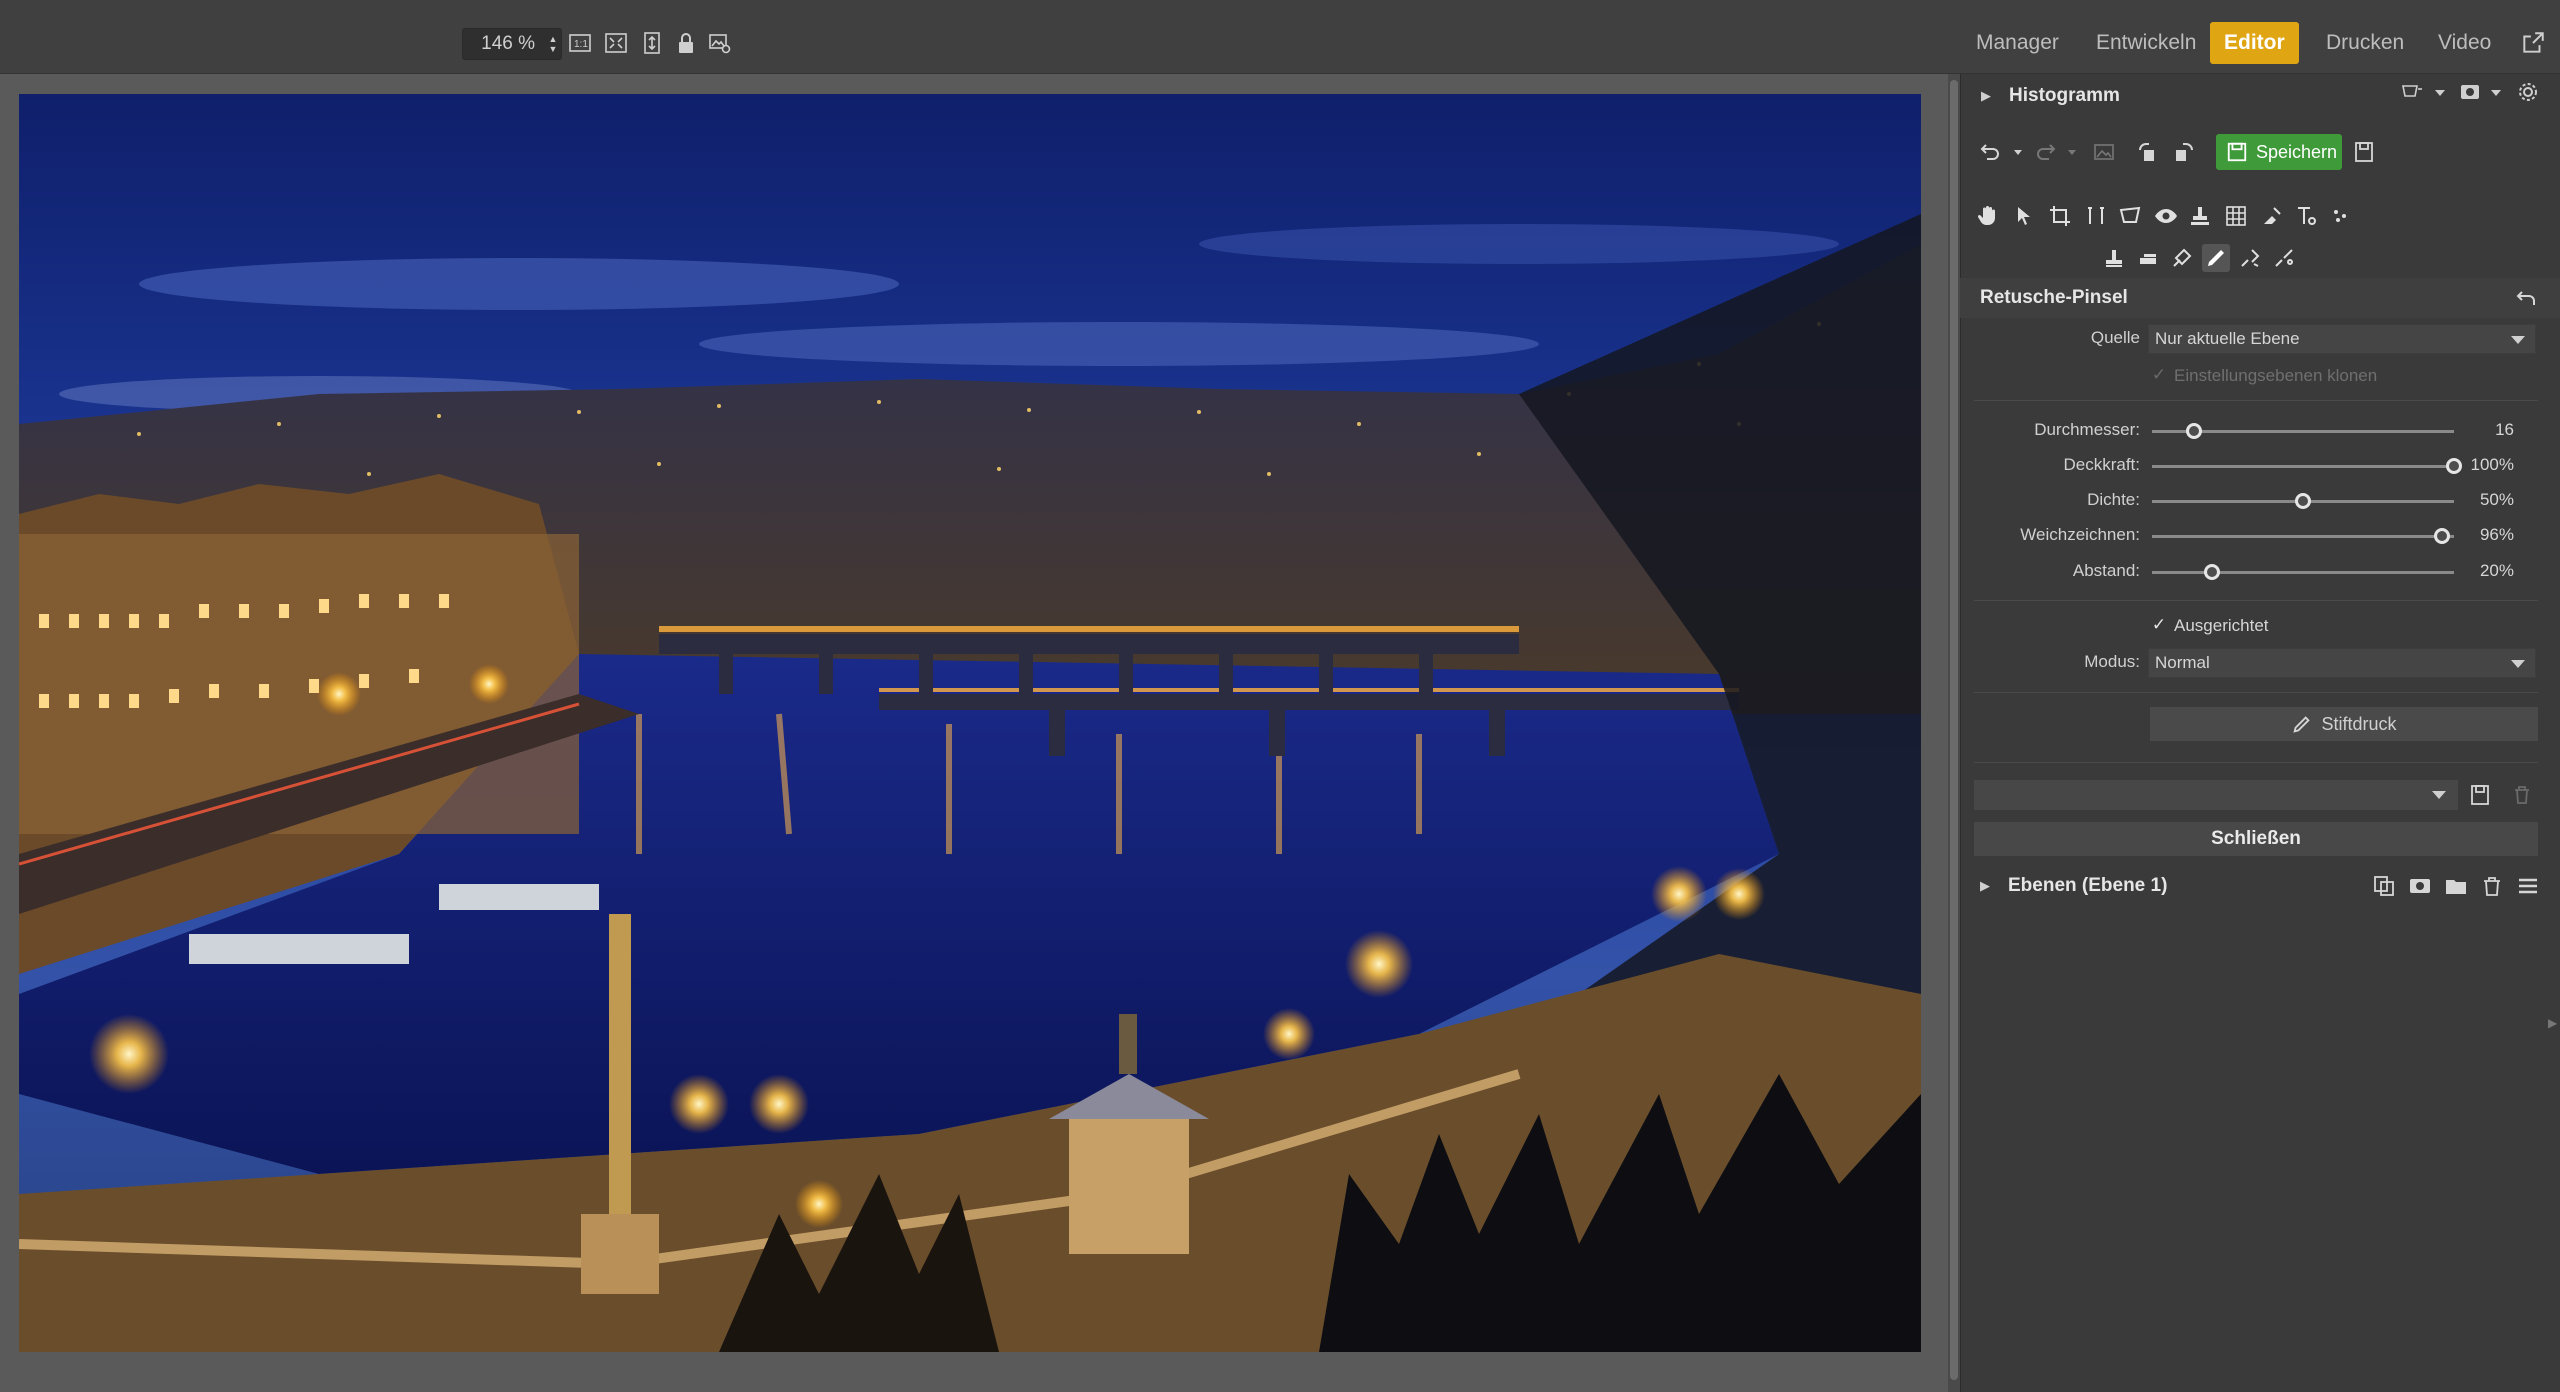  What do you see at coordinates (2087, 429) in the screenshot?
I see `diameter-label: Durchmesser:` at bounding box center [2087, 429].